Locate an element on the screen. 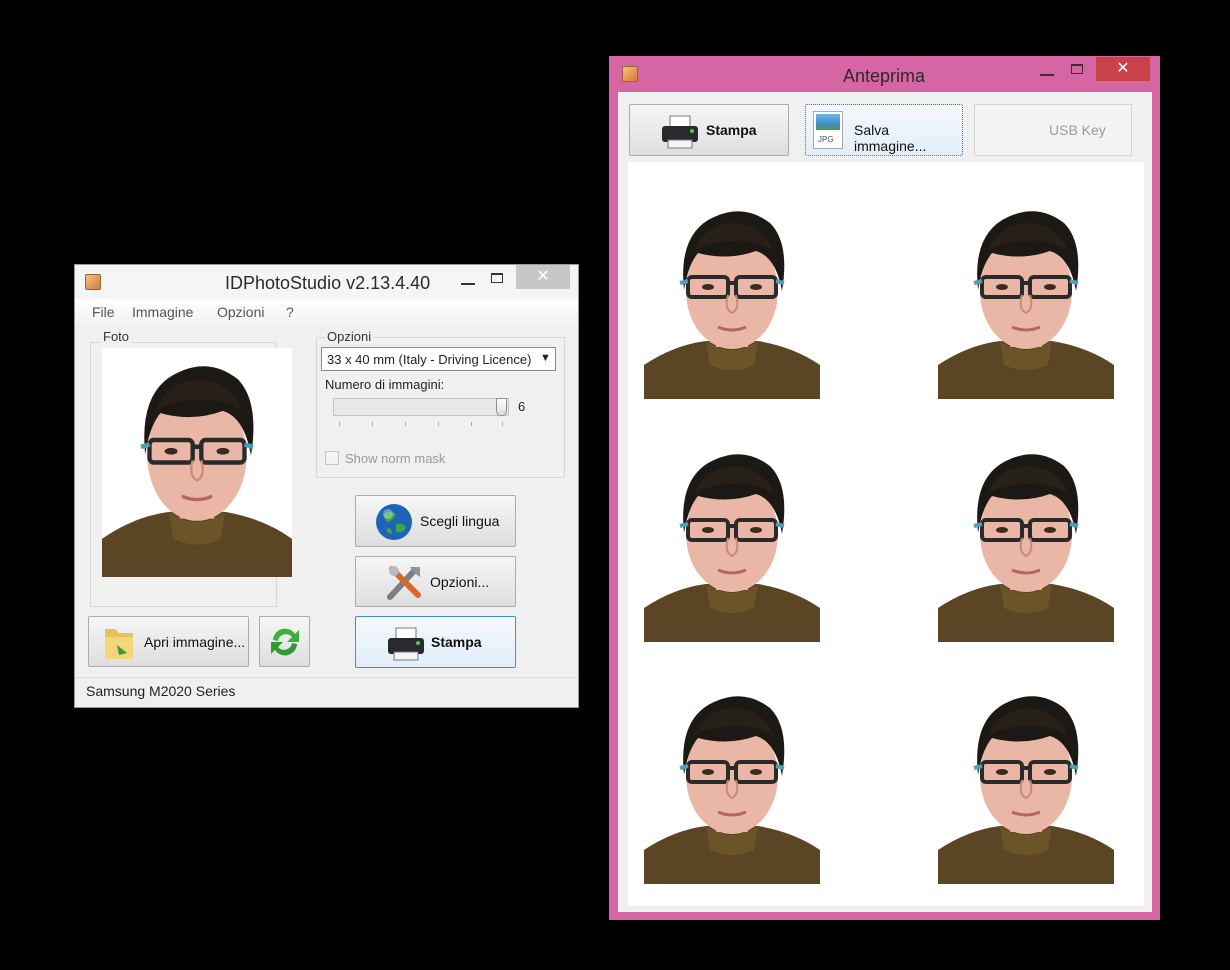 The image size is (1230, 970). stampa-button: Stampa is located at coordinates (435, 642).